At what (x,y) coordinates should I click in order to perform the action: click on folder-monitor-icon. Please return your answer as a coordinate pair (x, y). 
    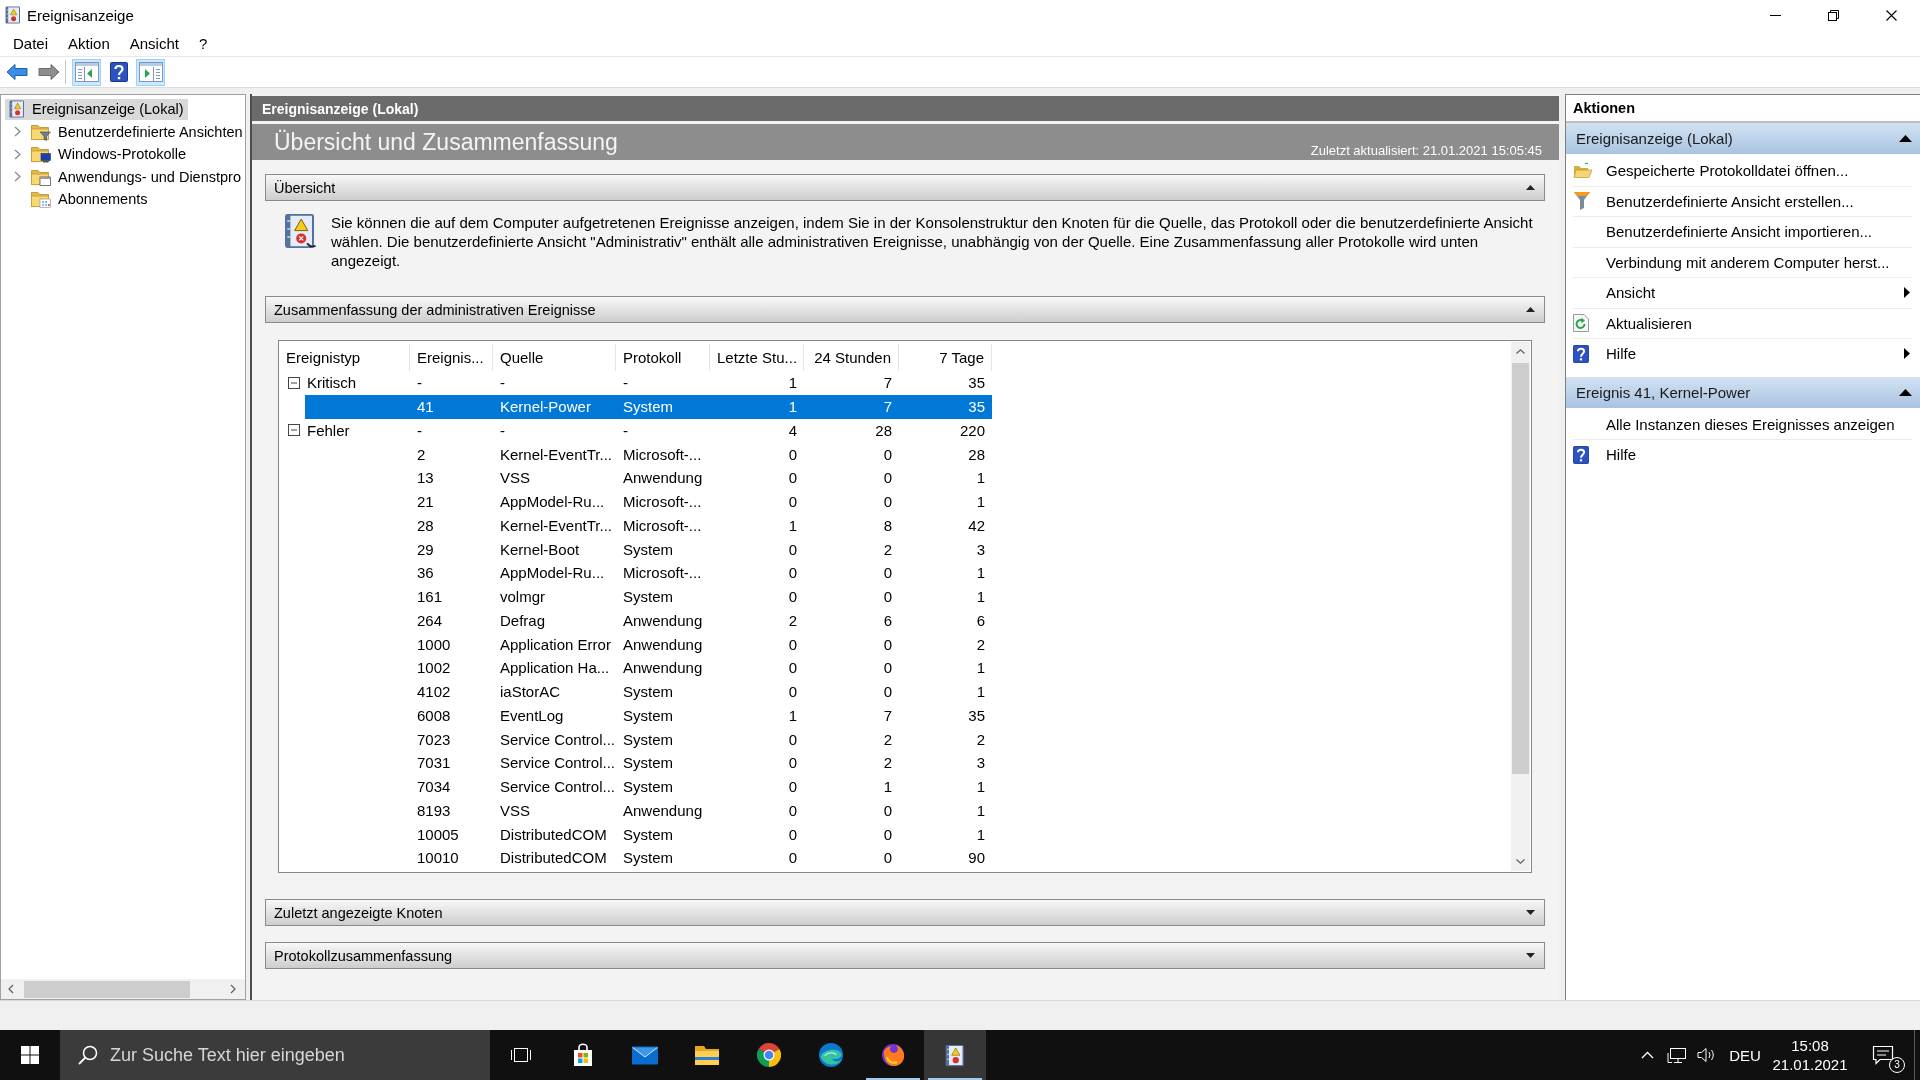
    Looking at the image, I should click on (41, 154).